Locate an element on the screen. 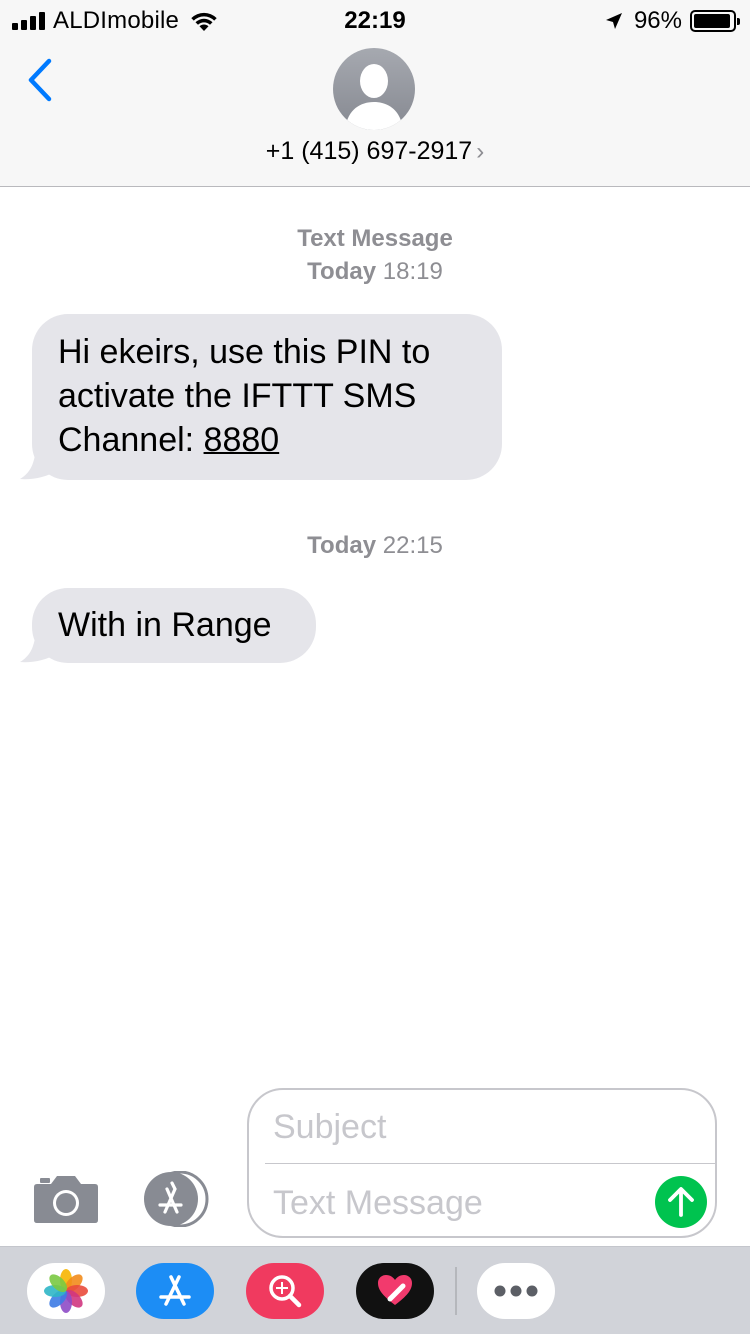 Image resolution: width=750 pixels, height=1334 pixels. message-bubble-received: With in Range is located at coordinates (174, 625).